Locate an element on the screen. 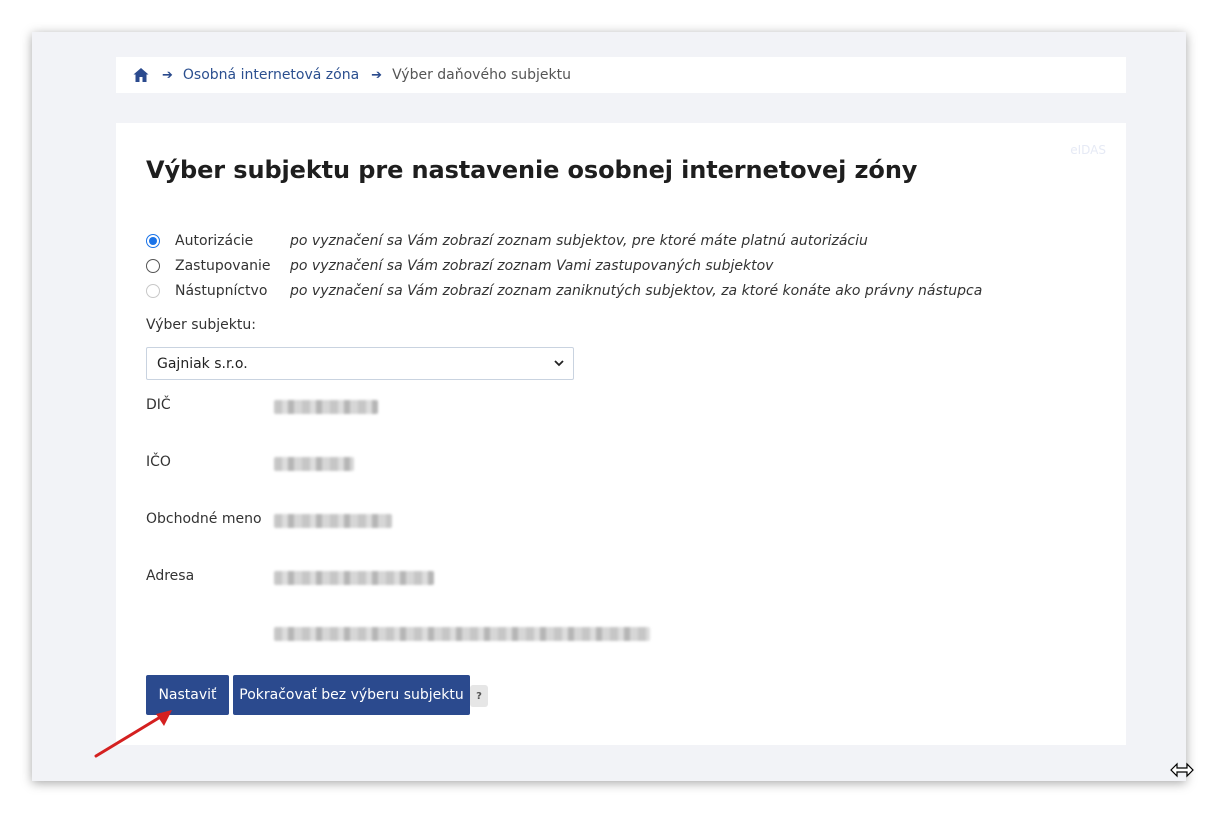 This screenshot has height=814, width=1218. redacted-ico-value is located at coordinates (314, 464).